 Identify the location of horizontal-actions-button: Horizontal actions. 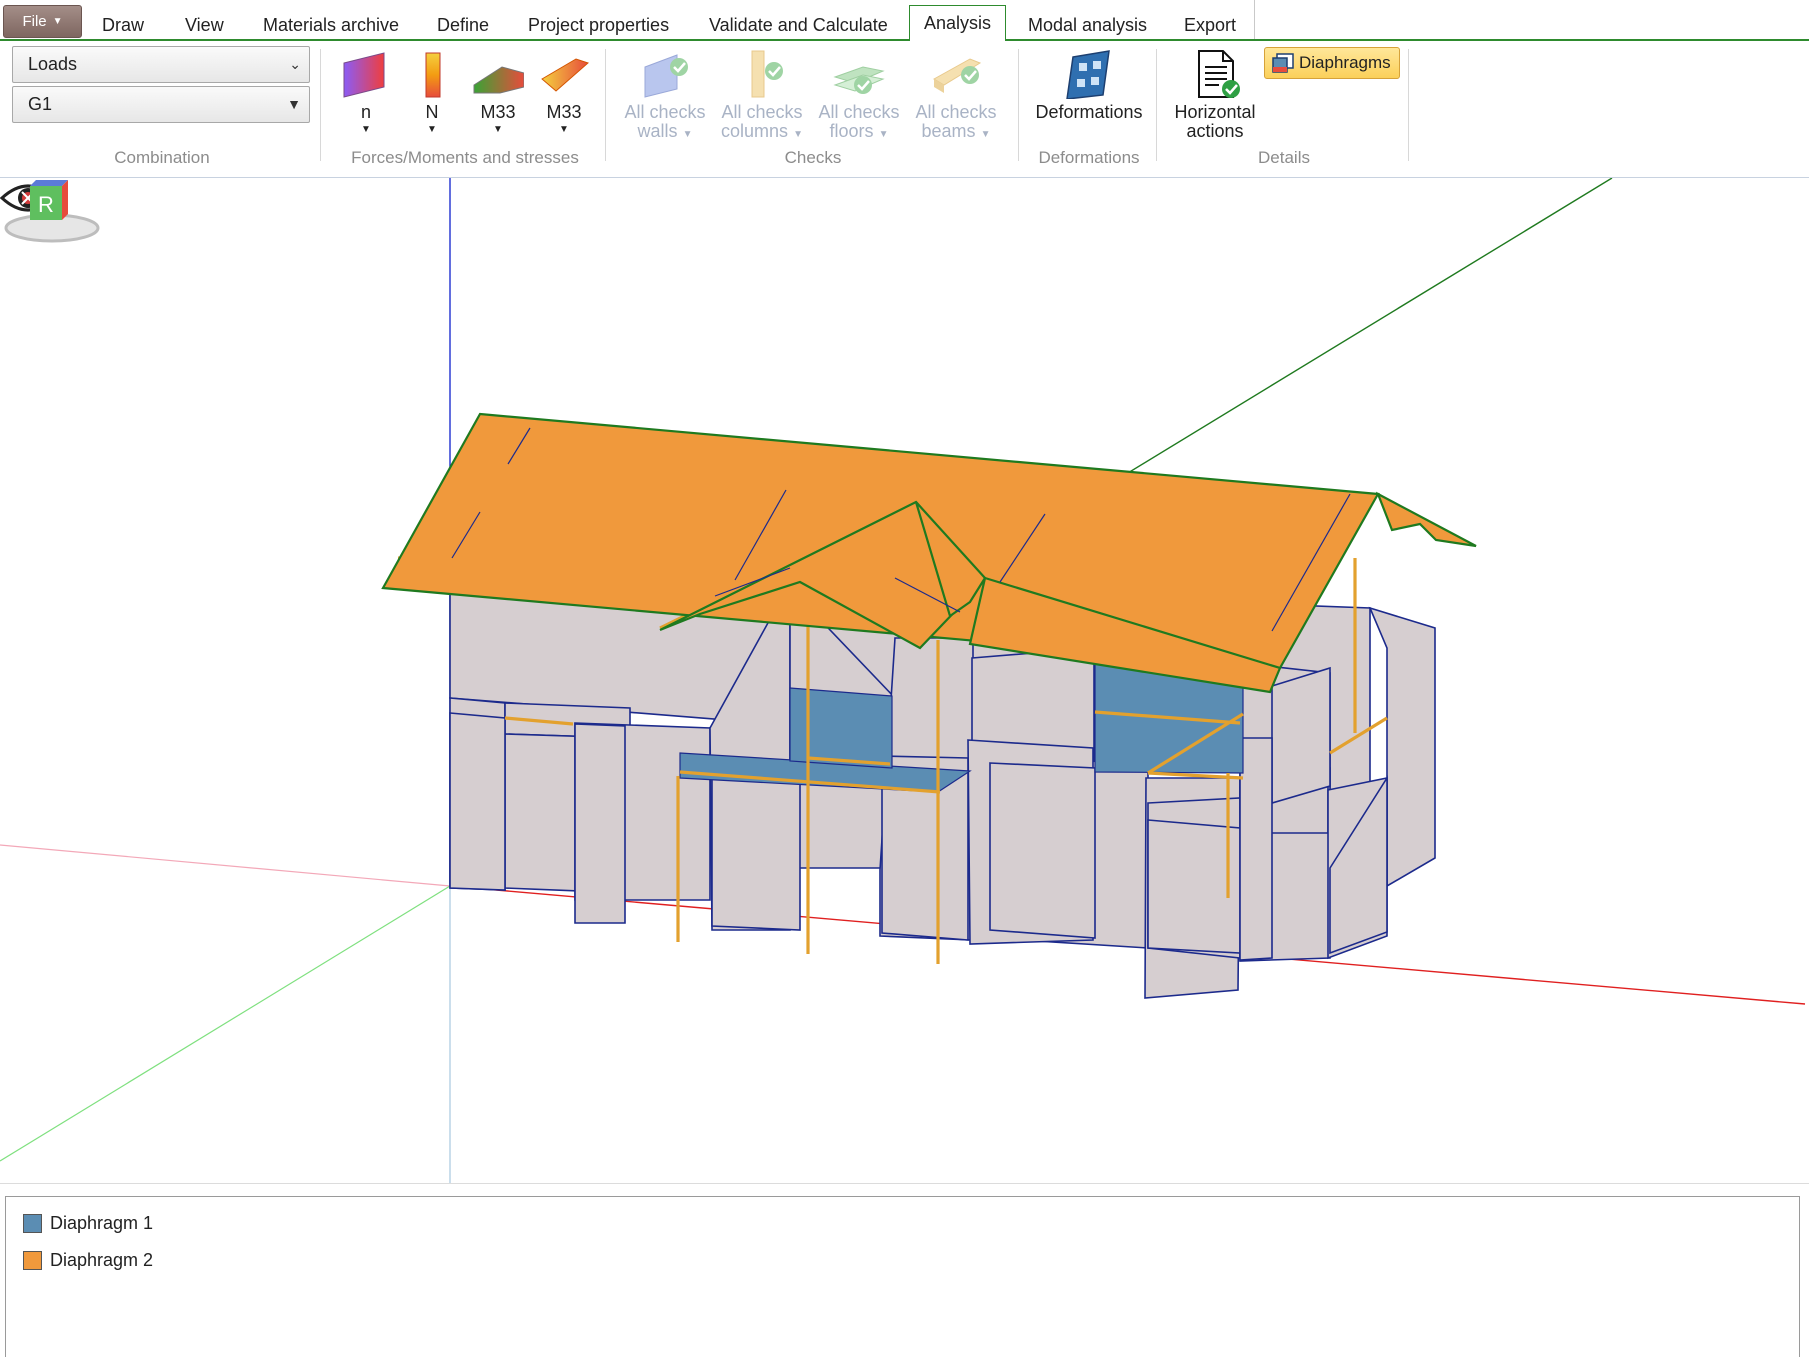
(1215, 95).